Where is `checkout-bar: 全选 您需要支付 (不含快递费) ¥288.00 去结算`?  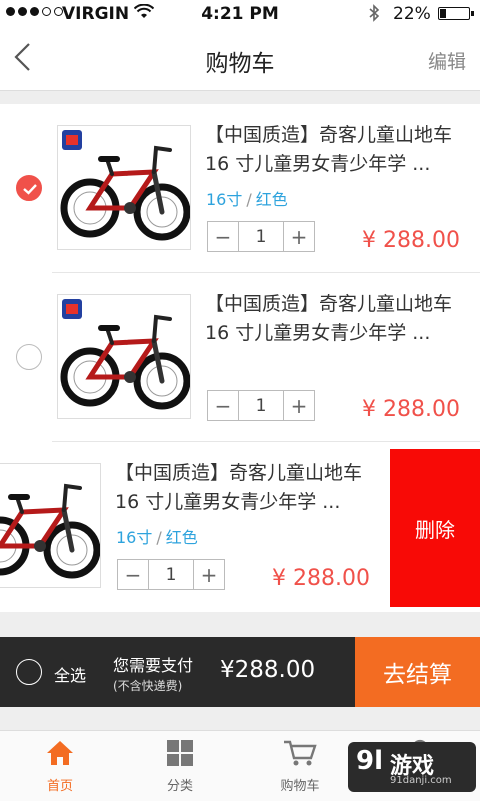 checkout-bar: 全选 您需要支付 (不含快递费) ¥288.00 去结算 is located at coordinates (240, 672).